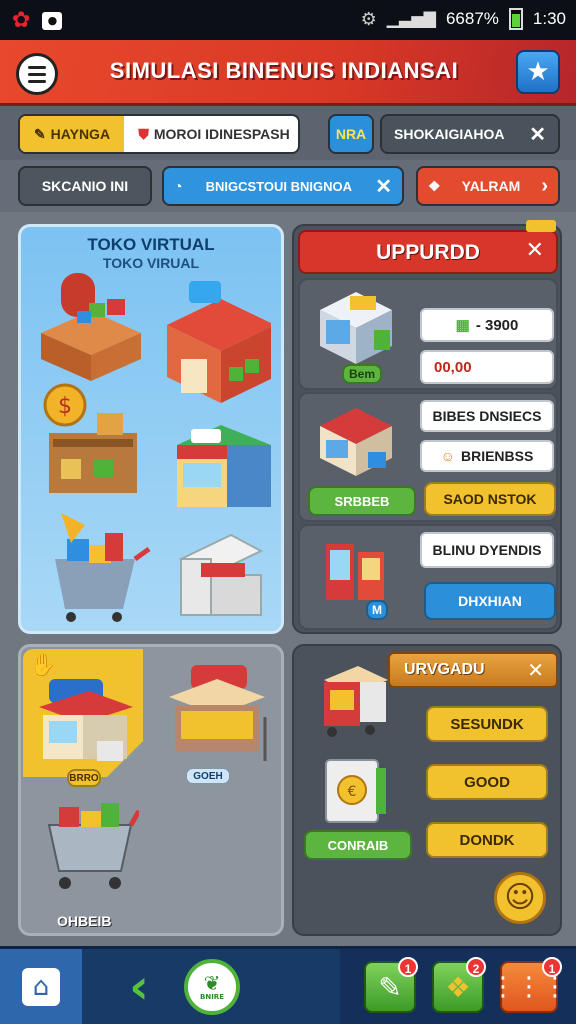 The width and height of the screenshot is (576, 1024). I want to click on vending-machine-icon, so click(355, 572).